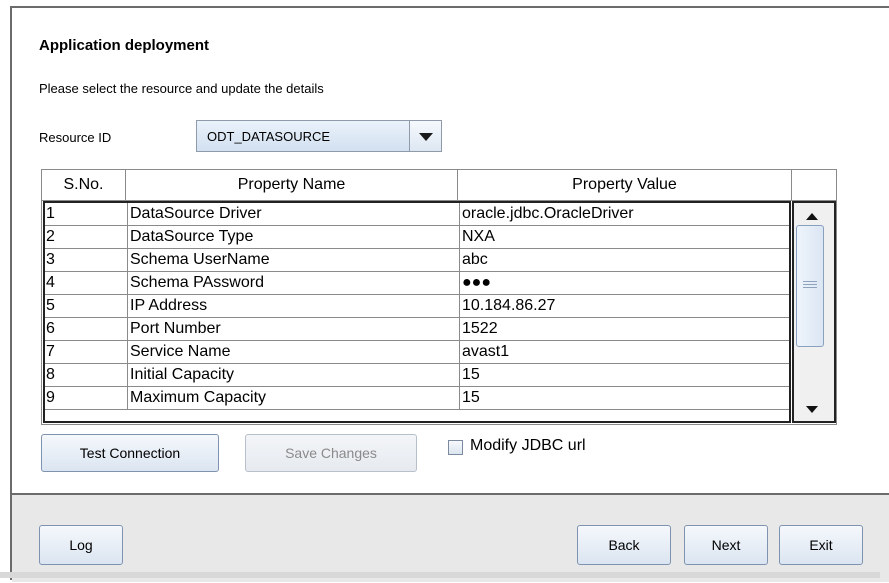 The width and height of the screenshot is (889, 583). Describe the element at coordinates (86, 260) in the screenshot. I see `cell-sno: 3` at that location.